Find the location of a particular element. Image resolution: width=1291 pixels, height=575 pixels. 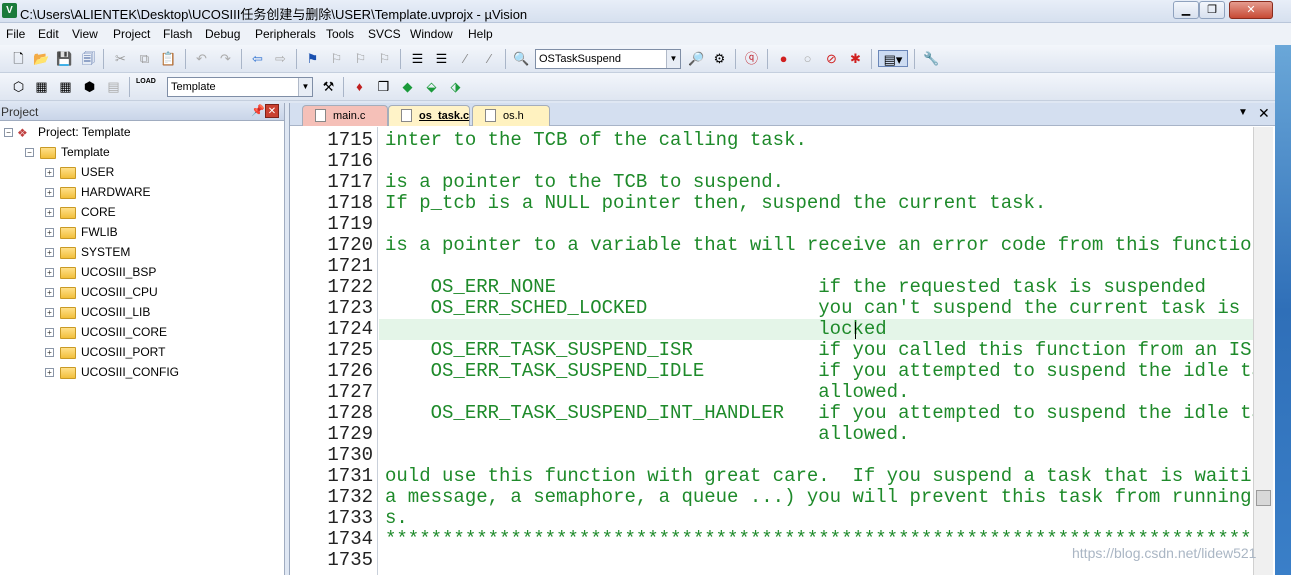

navigate-forward-icon: ⇨ is located at coordinates (280, 58).